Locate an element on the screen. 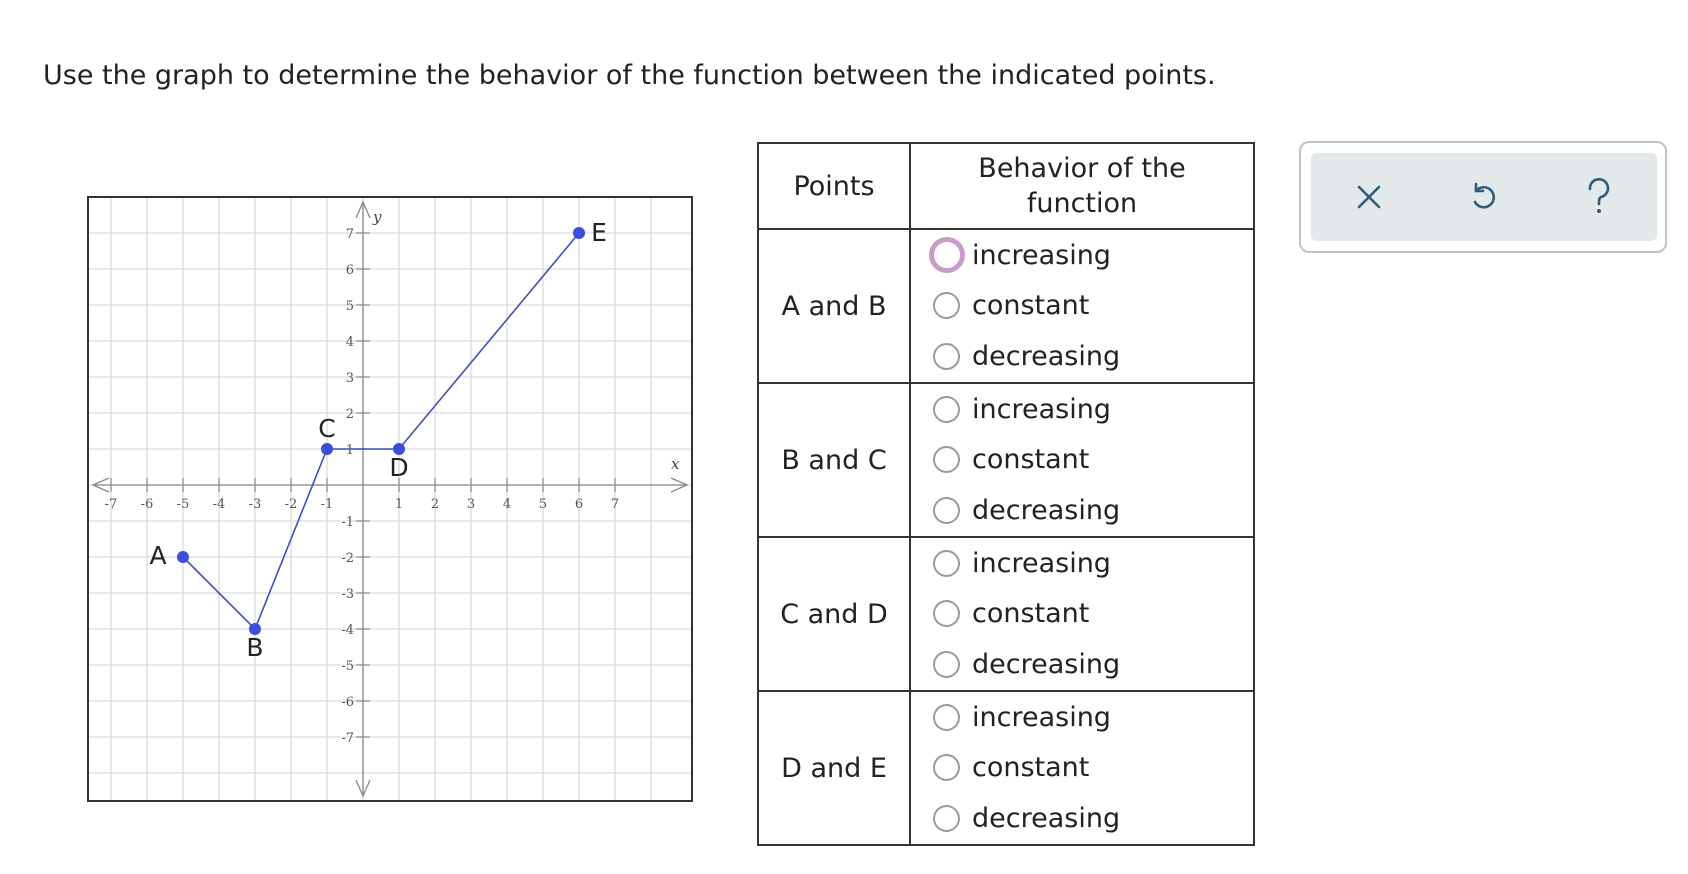 The image size is (1688, 874). answer-toolbox is located at coordinates (1483, 197).